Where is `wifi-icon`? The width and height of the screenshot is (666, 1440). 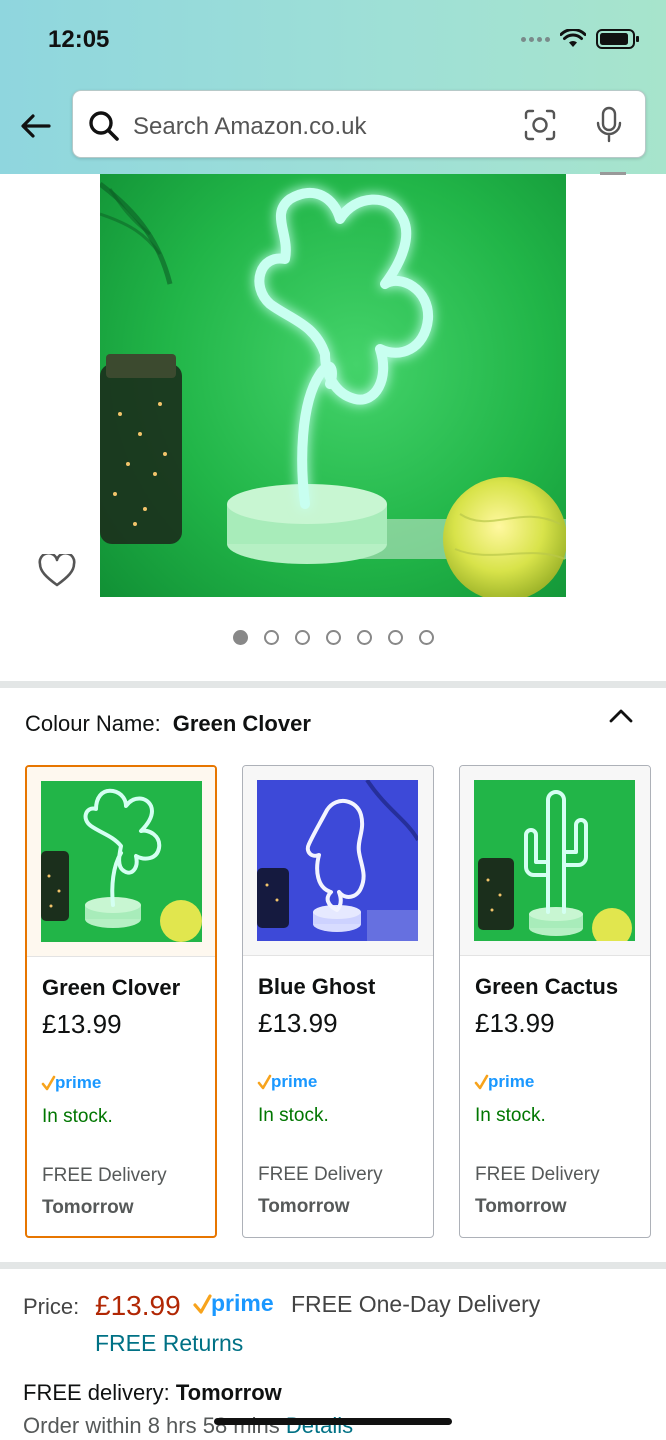 wifi-icon is located at coordinates (573, 38).